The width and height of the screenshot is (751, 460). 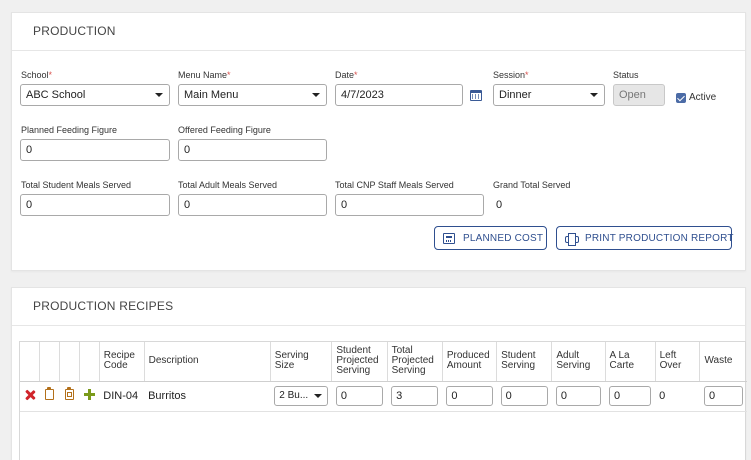 I want to click on produced-amount-input: 0, so click(x=469, y=396).